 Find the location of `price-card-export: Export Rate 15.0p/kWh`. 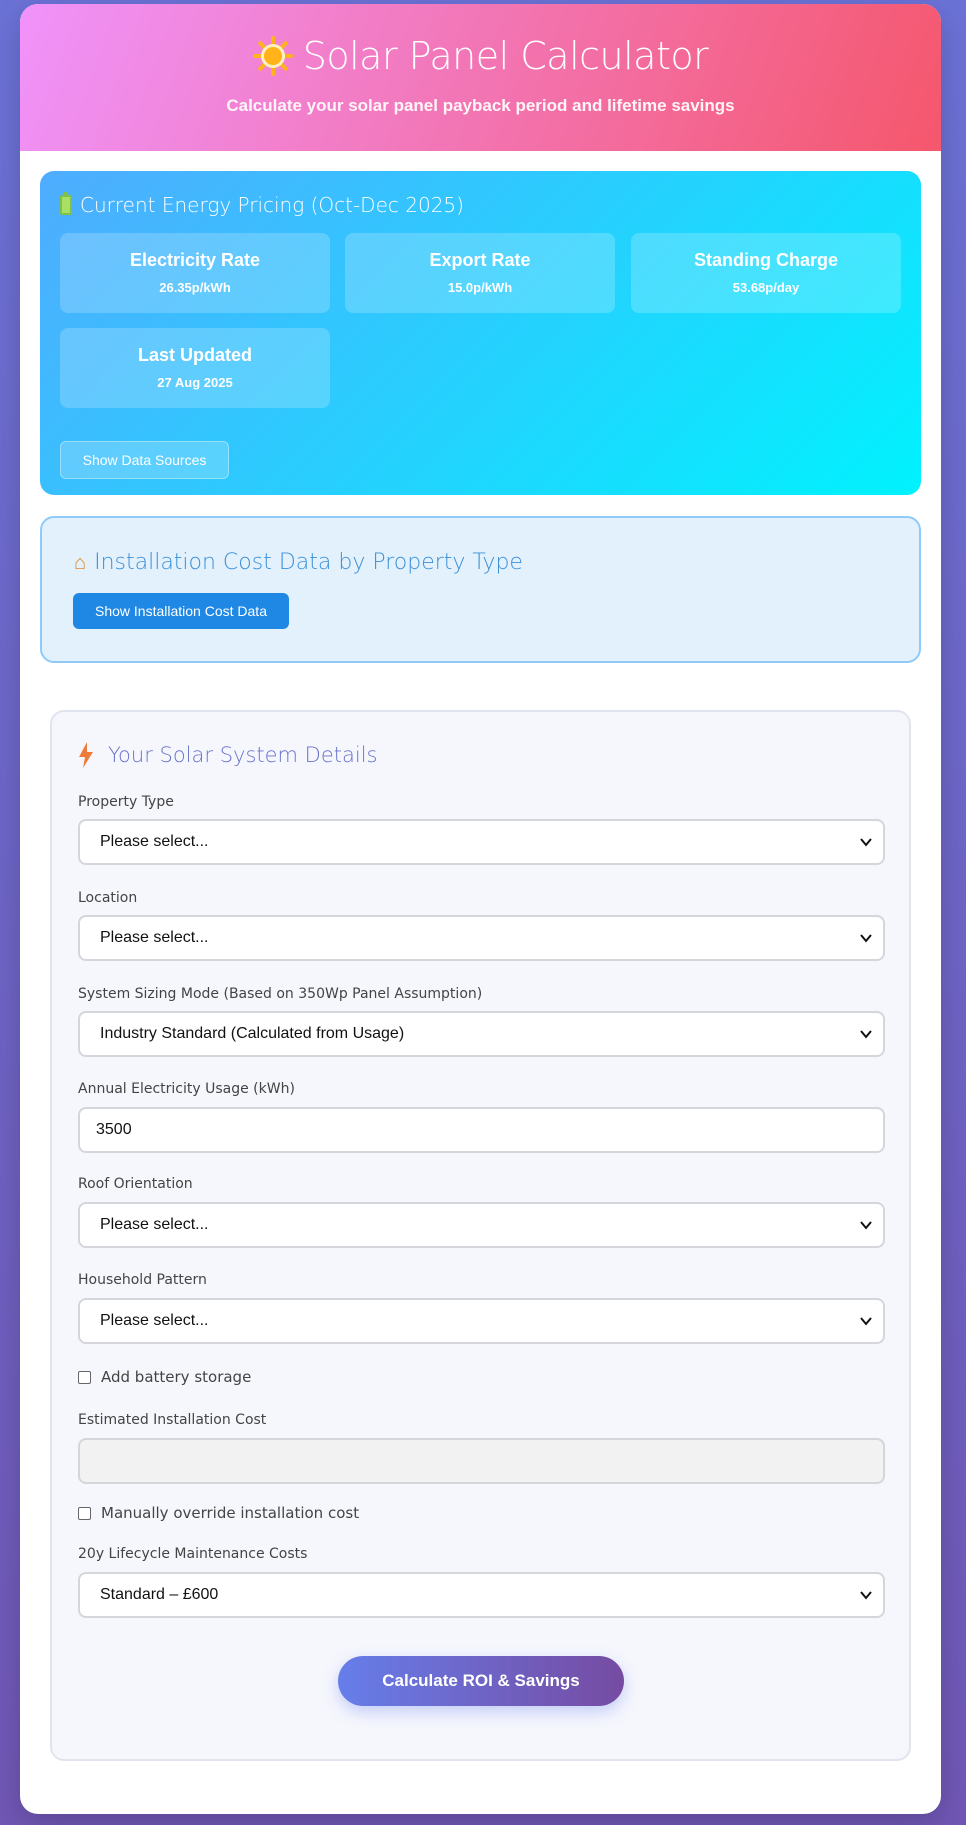

price-card-export: Export Rate 15.0p/kWh is located at coordinates (480, 273).